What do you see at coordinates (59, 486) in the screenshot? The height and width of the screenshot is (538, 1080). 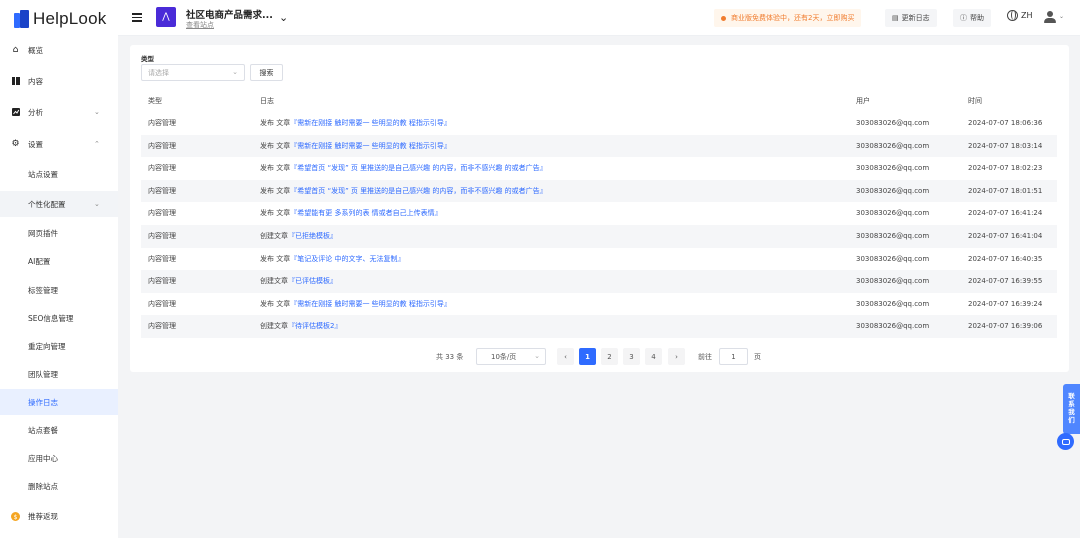 I see `sidebar-item-delete-site: 删除站点` at bounding box center [59, 486].